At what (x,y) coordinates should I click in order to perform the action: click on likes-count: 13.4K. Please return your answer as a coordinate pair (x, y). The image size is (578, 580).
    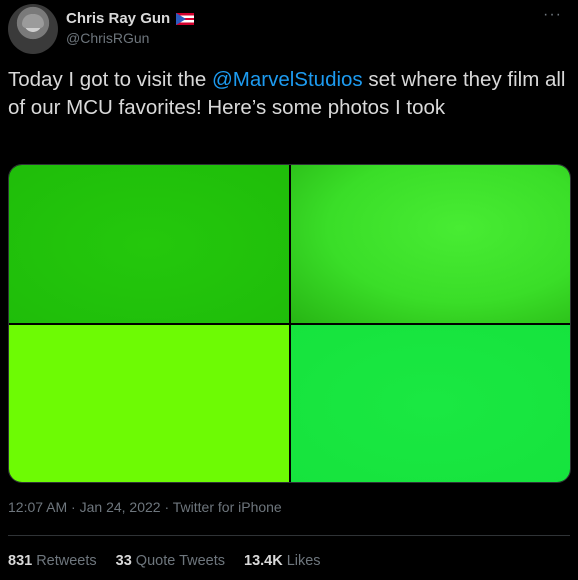
    Looking at the image, I should click on (263, 561).